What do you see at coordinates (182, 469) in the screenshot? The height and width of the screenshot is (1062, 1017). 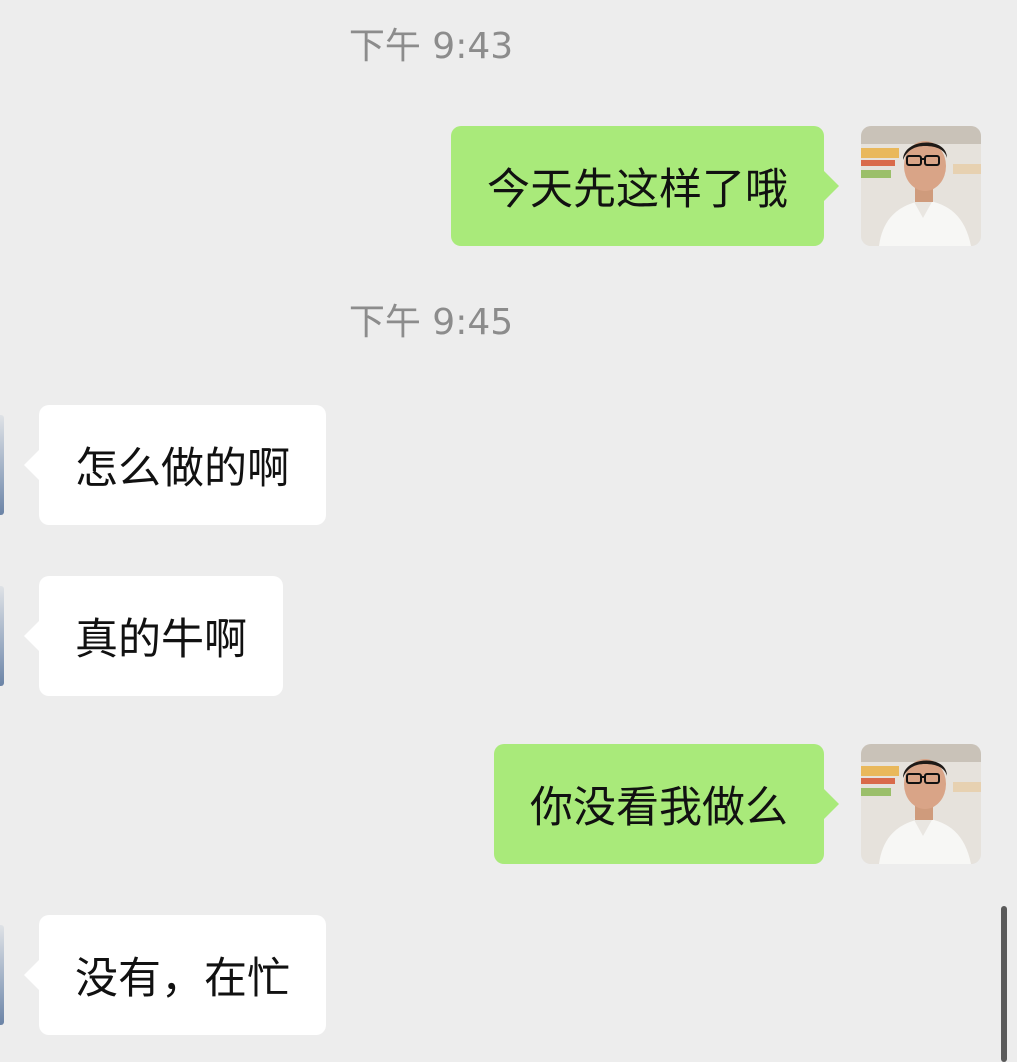 I see `message-text: 怎么做的啊` at bounding box center [182, 469].